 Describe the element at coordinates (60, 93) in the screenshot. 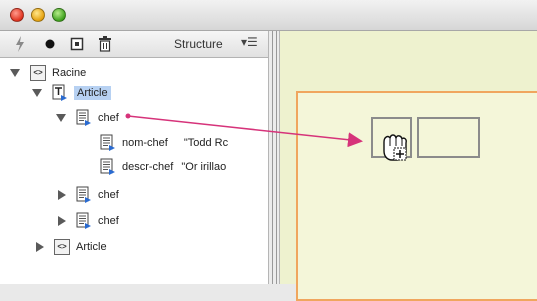

I see `text-element-icon` at that location.